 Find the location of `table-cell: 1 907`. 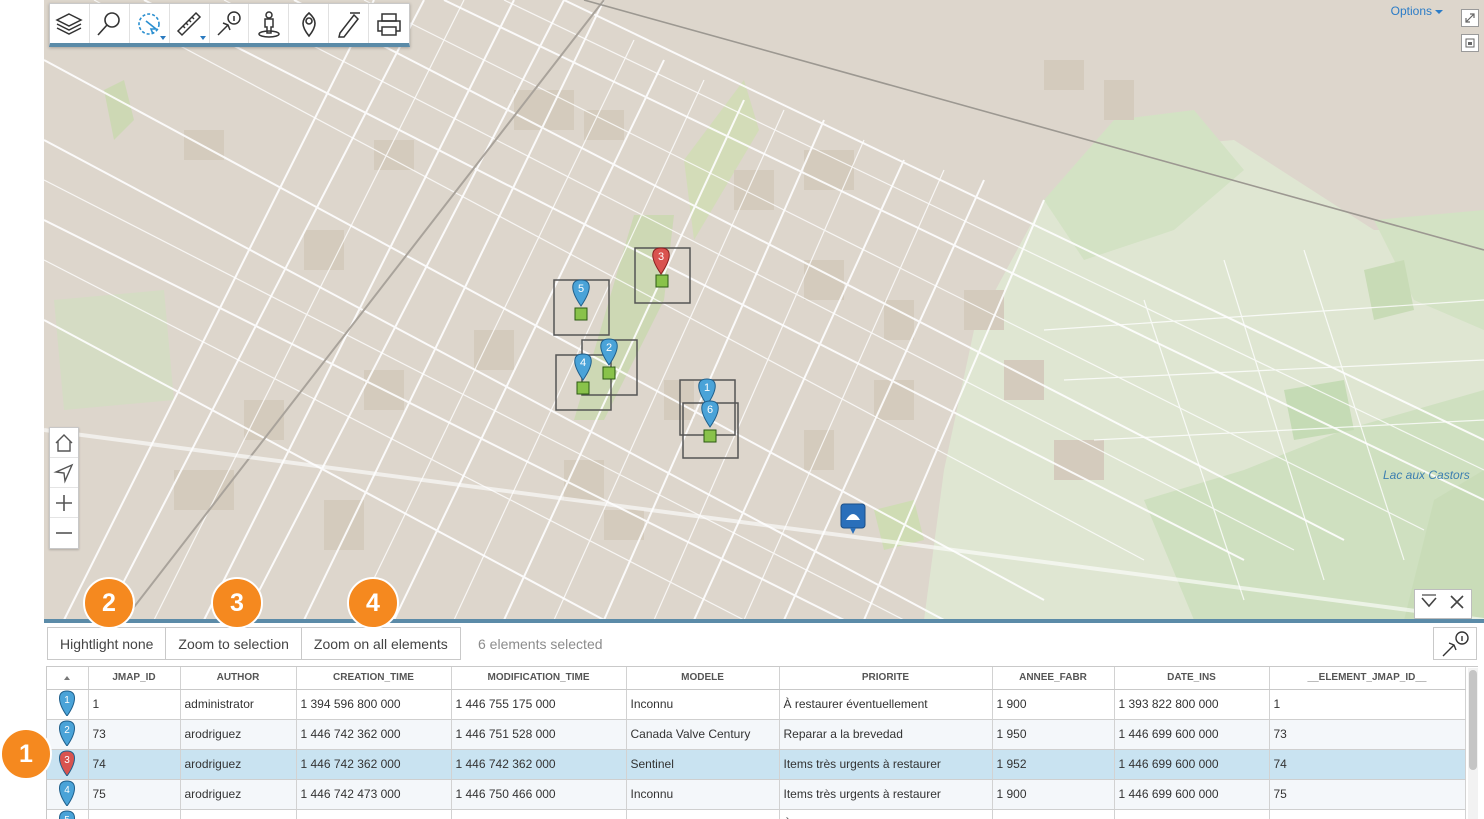

table-cell: 1 907 is located at coordinates (1053, 814).